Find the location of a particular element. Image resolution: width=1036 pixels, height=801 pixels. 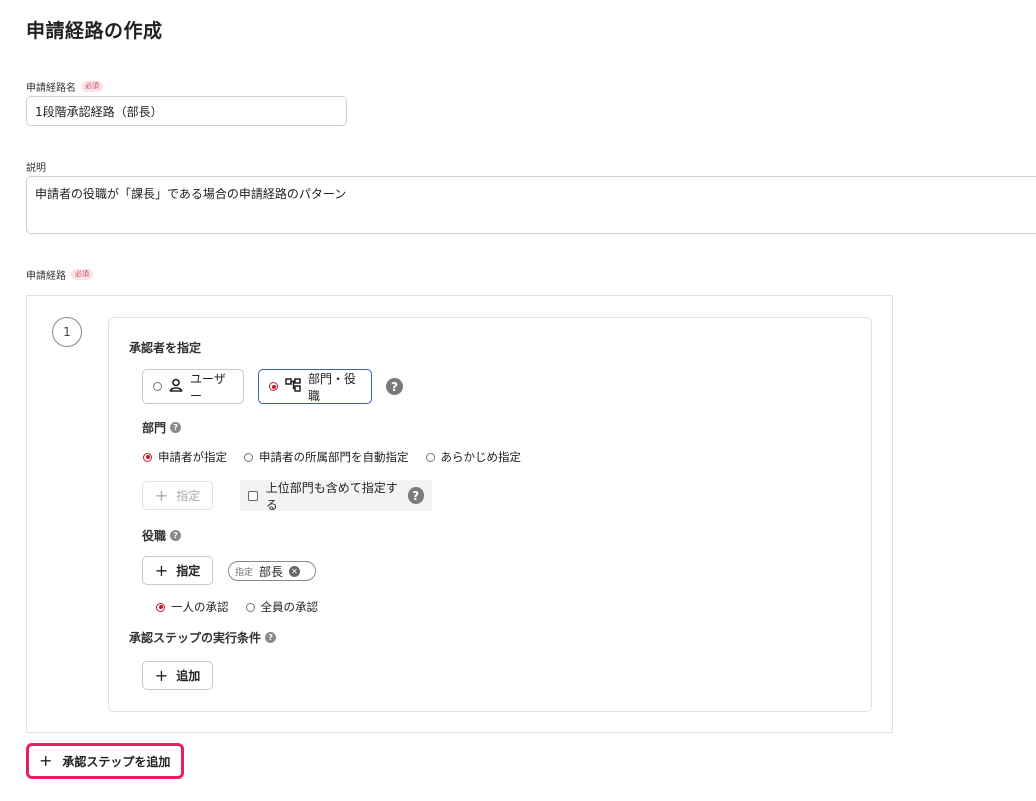

chip-tag: 指定 is located at coordinates (244, 572).